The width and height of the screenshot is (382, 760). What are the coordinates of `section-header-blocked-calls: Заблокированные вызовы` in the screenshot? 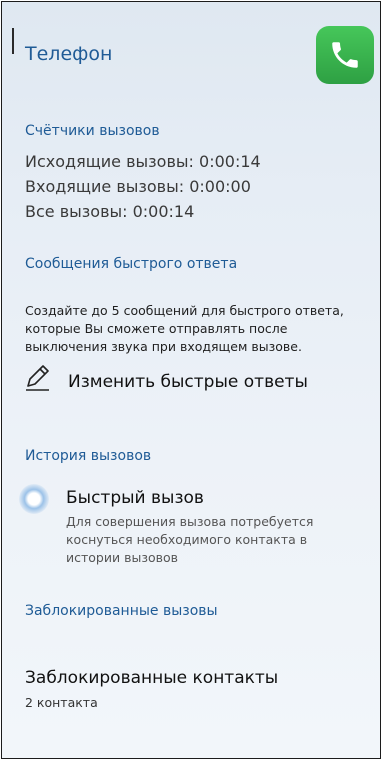 It's located at (121, 611).